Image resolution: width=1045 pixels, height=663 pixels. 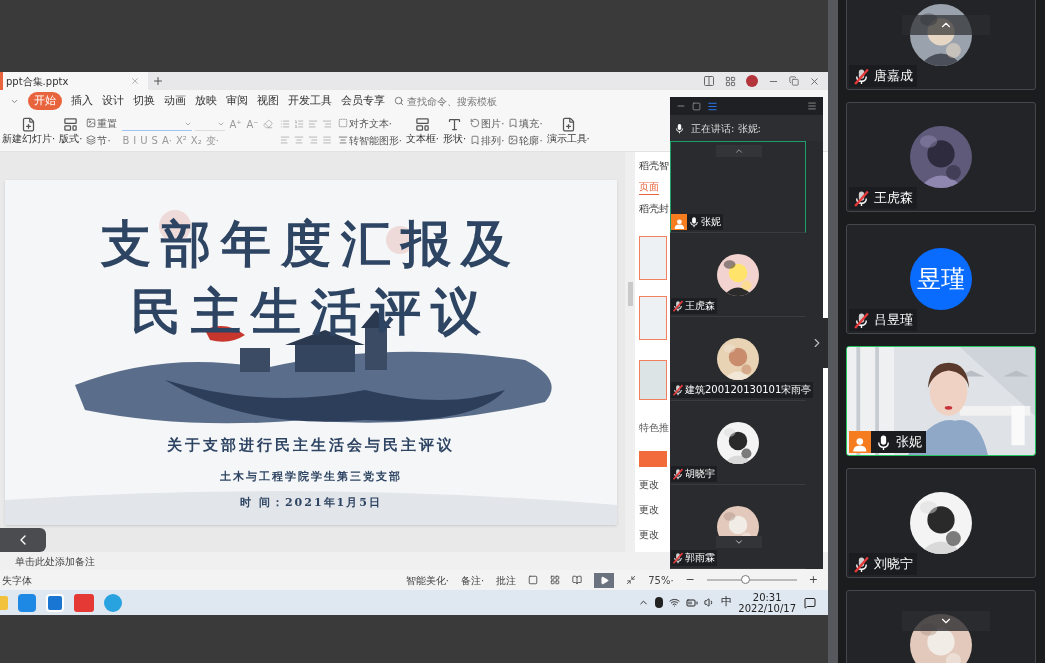 I want to click on layers-icon, so click(x=91, y=140).